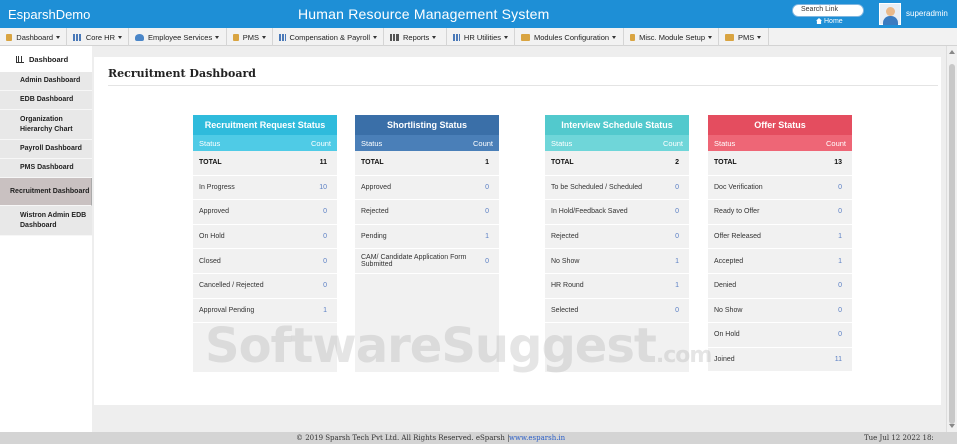 The width and height of the screenshot is (957, 444). What do you see at coordinates (265, 188) in the screenshot?
I see `table-row: In Progress 10` at bounding box center [265, 188].